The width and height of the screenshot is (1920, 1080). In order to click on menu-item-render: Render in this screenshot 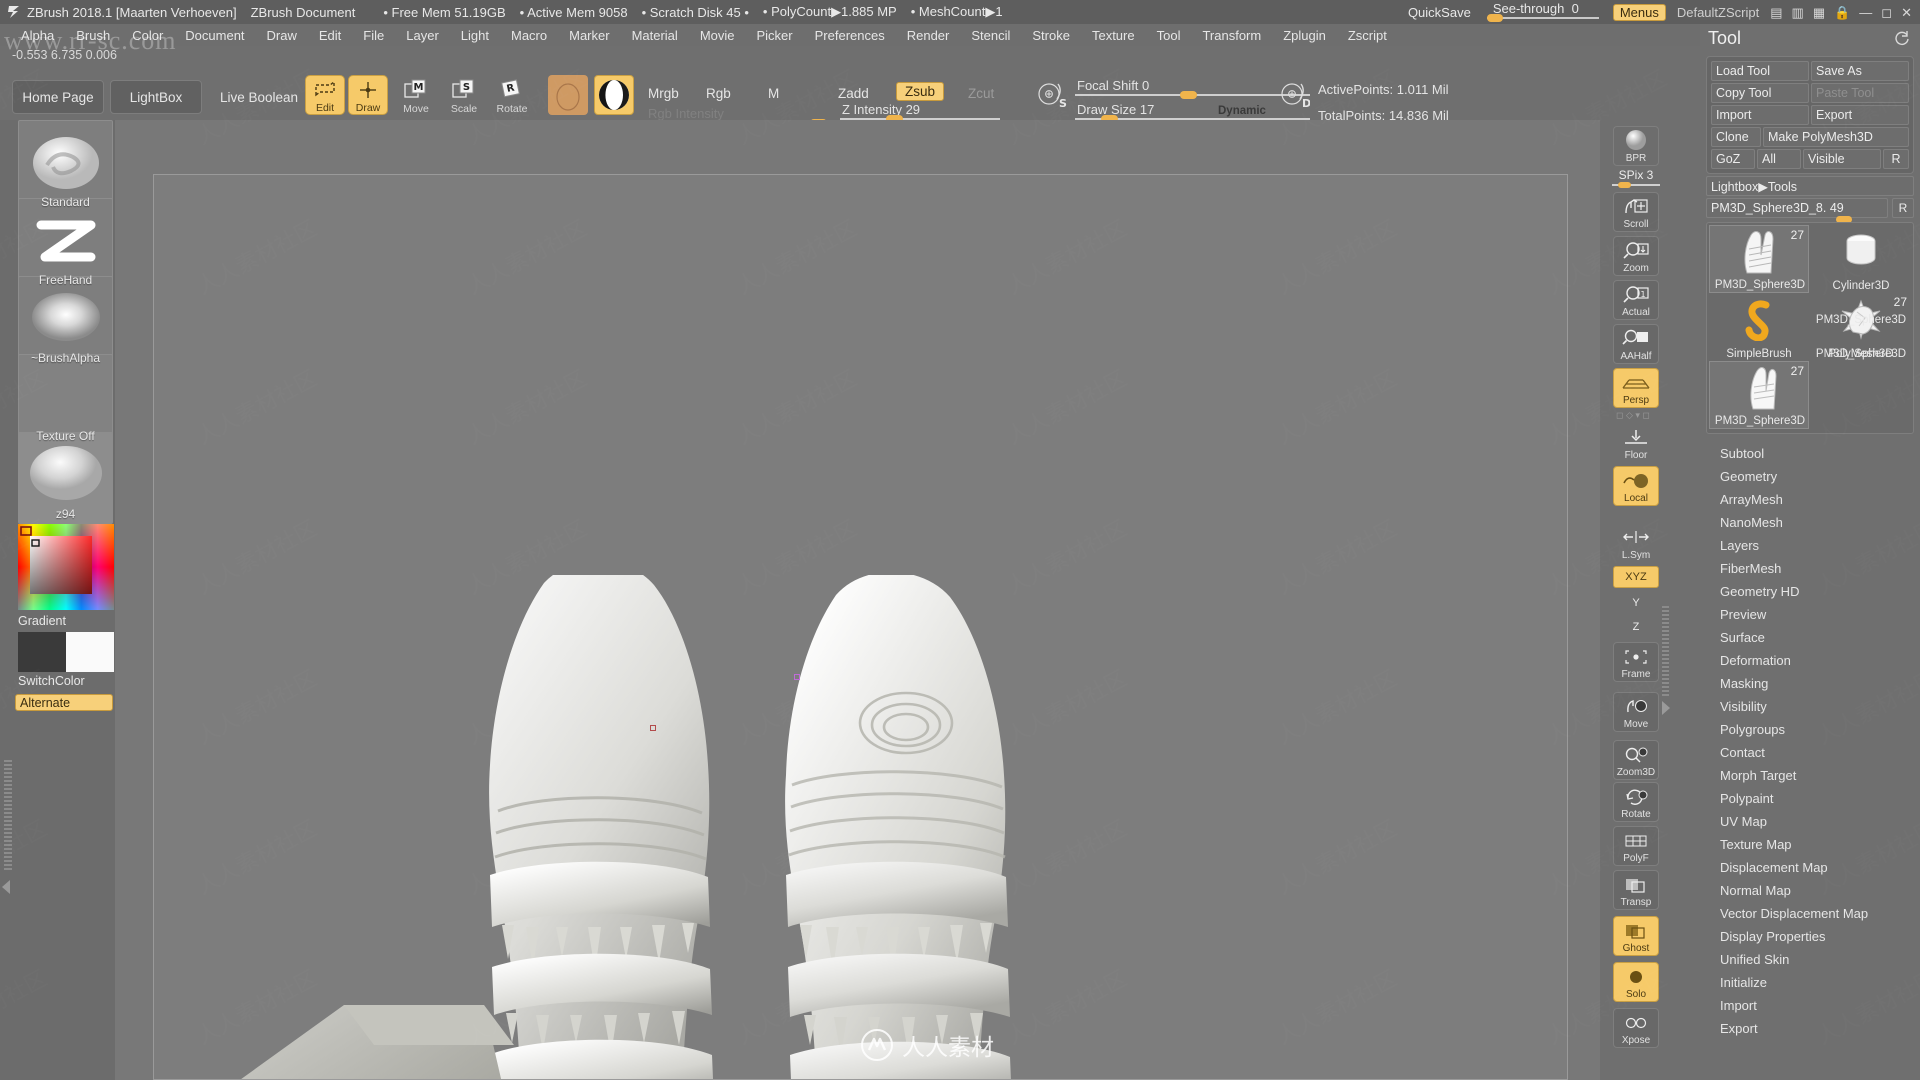, I will do `click(928, 35)`.